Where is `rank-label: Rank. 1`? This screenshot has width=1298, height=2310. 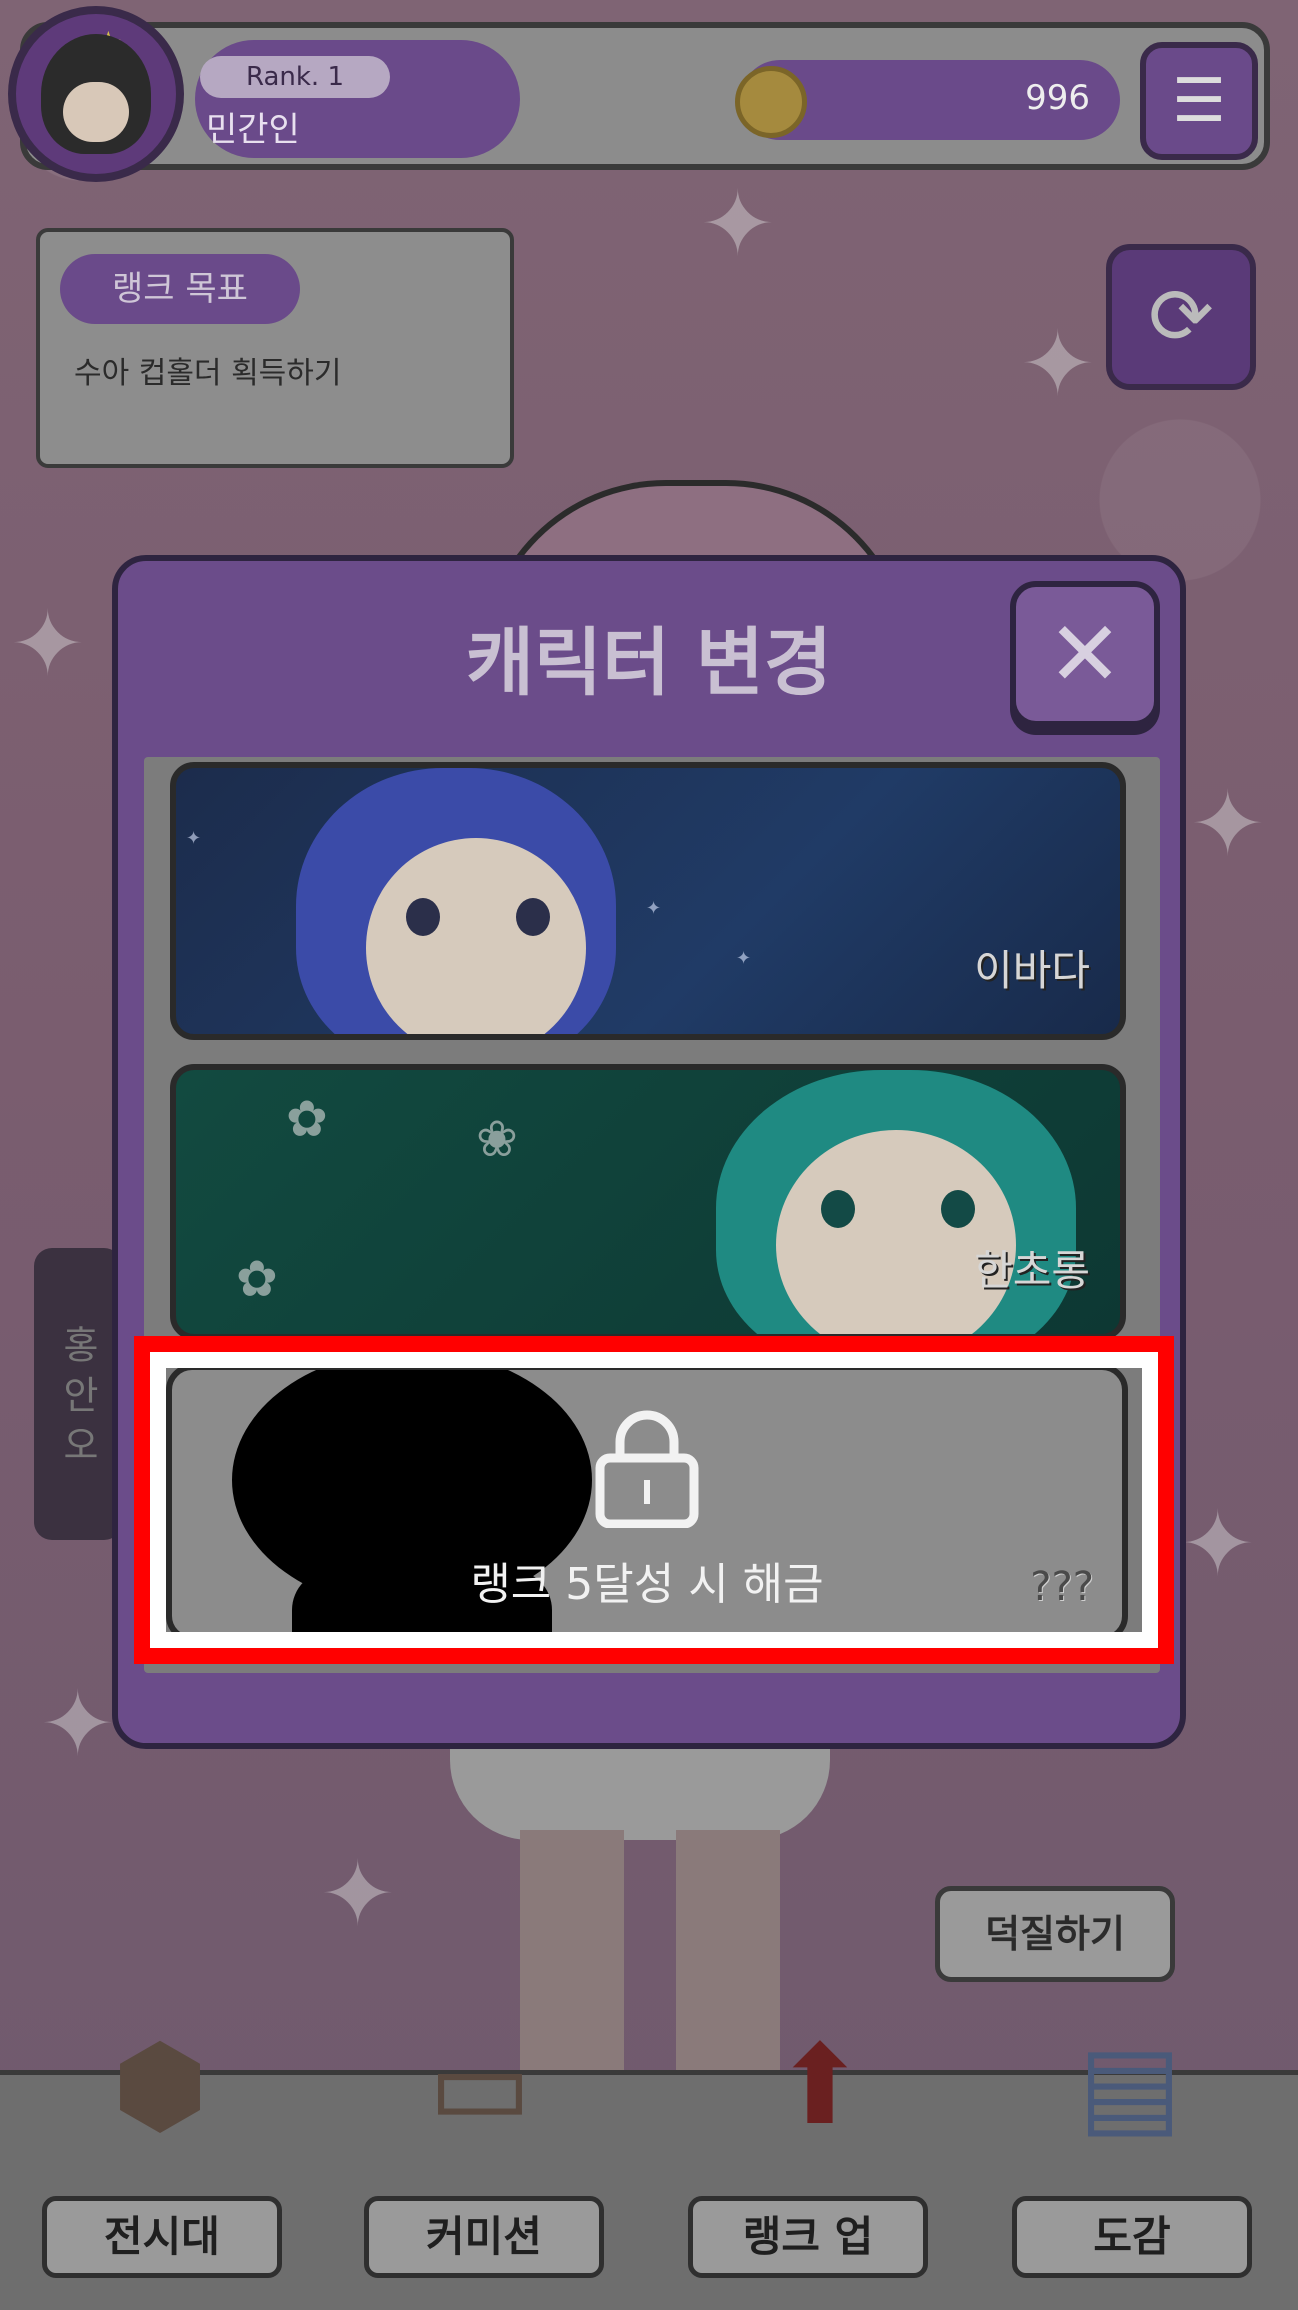 rank-label: Rank. 1 is located at coordinates (295, 77).